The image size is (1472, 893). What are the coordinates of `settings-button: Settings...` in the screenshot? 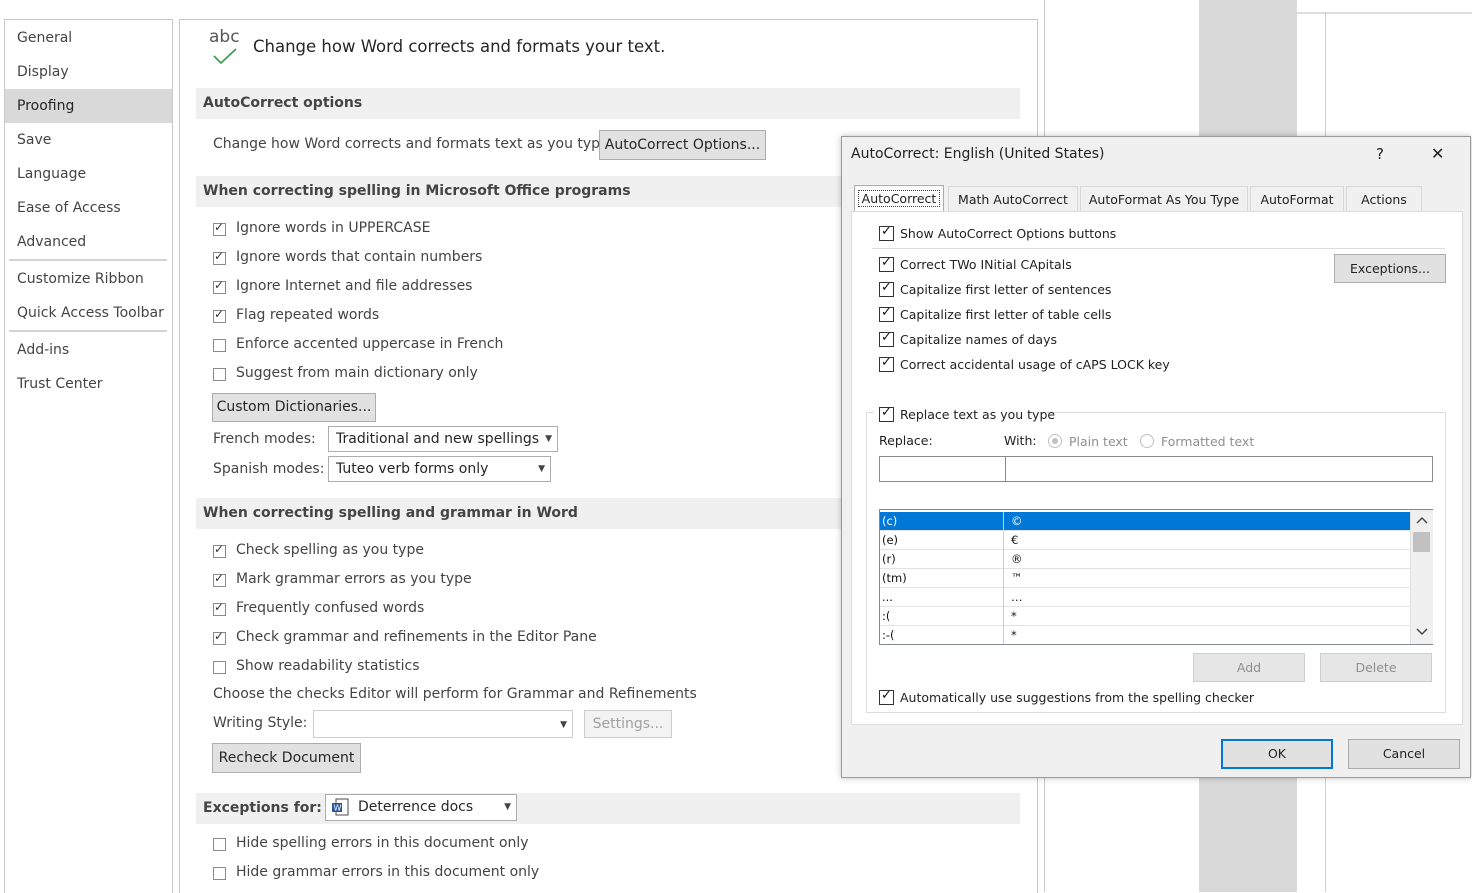 It's located at (628, 724).